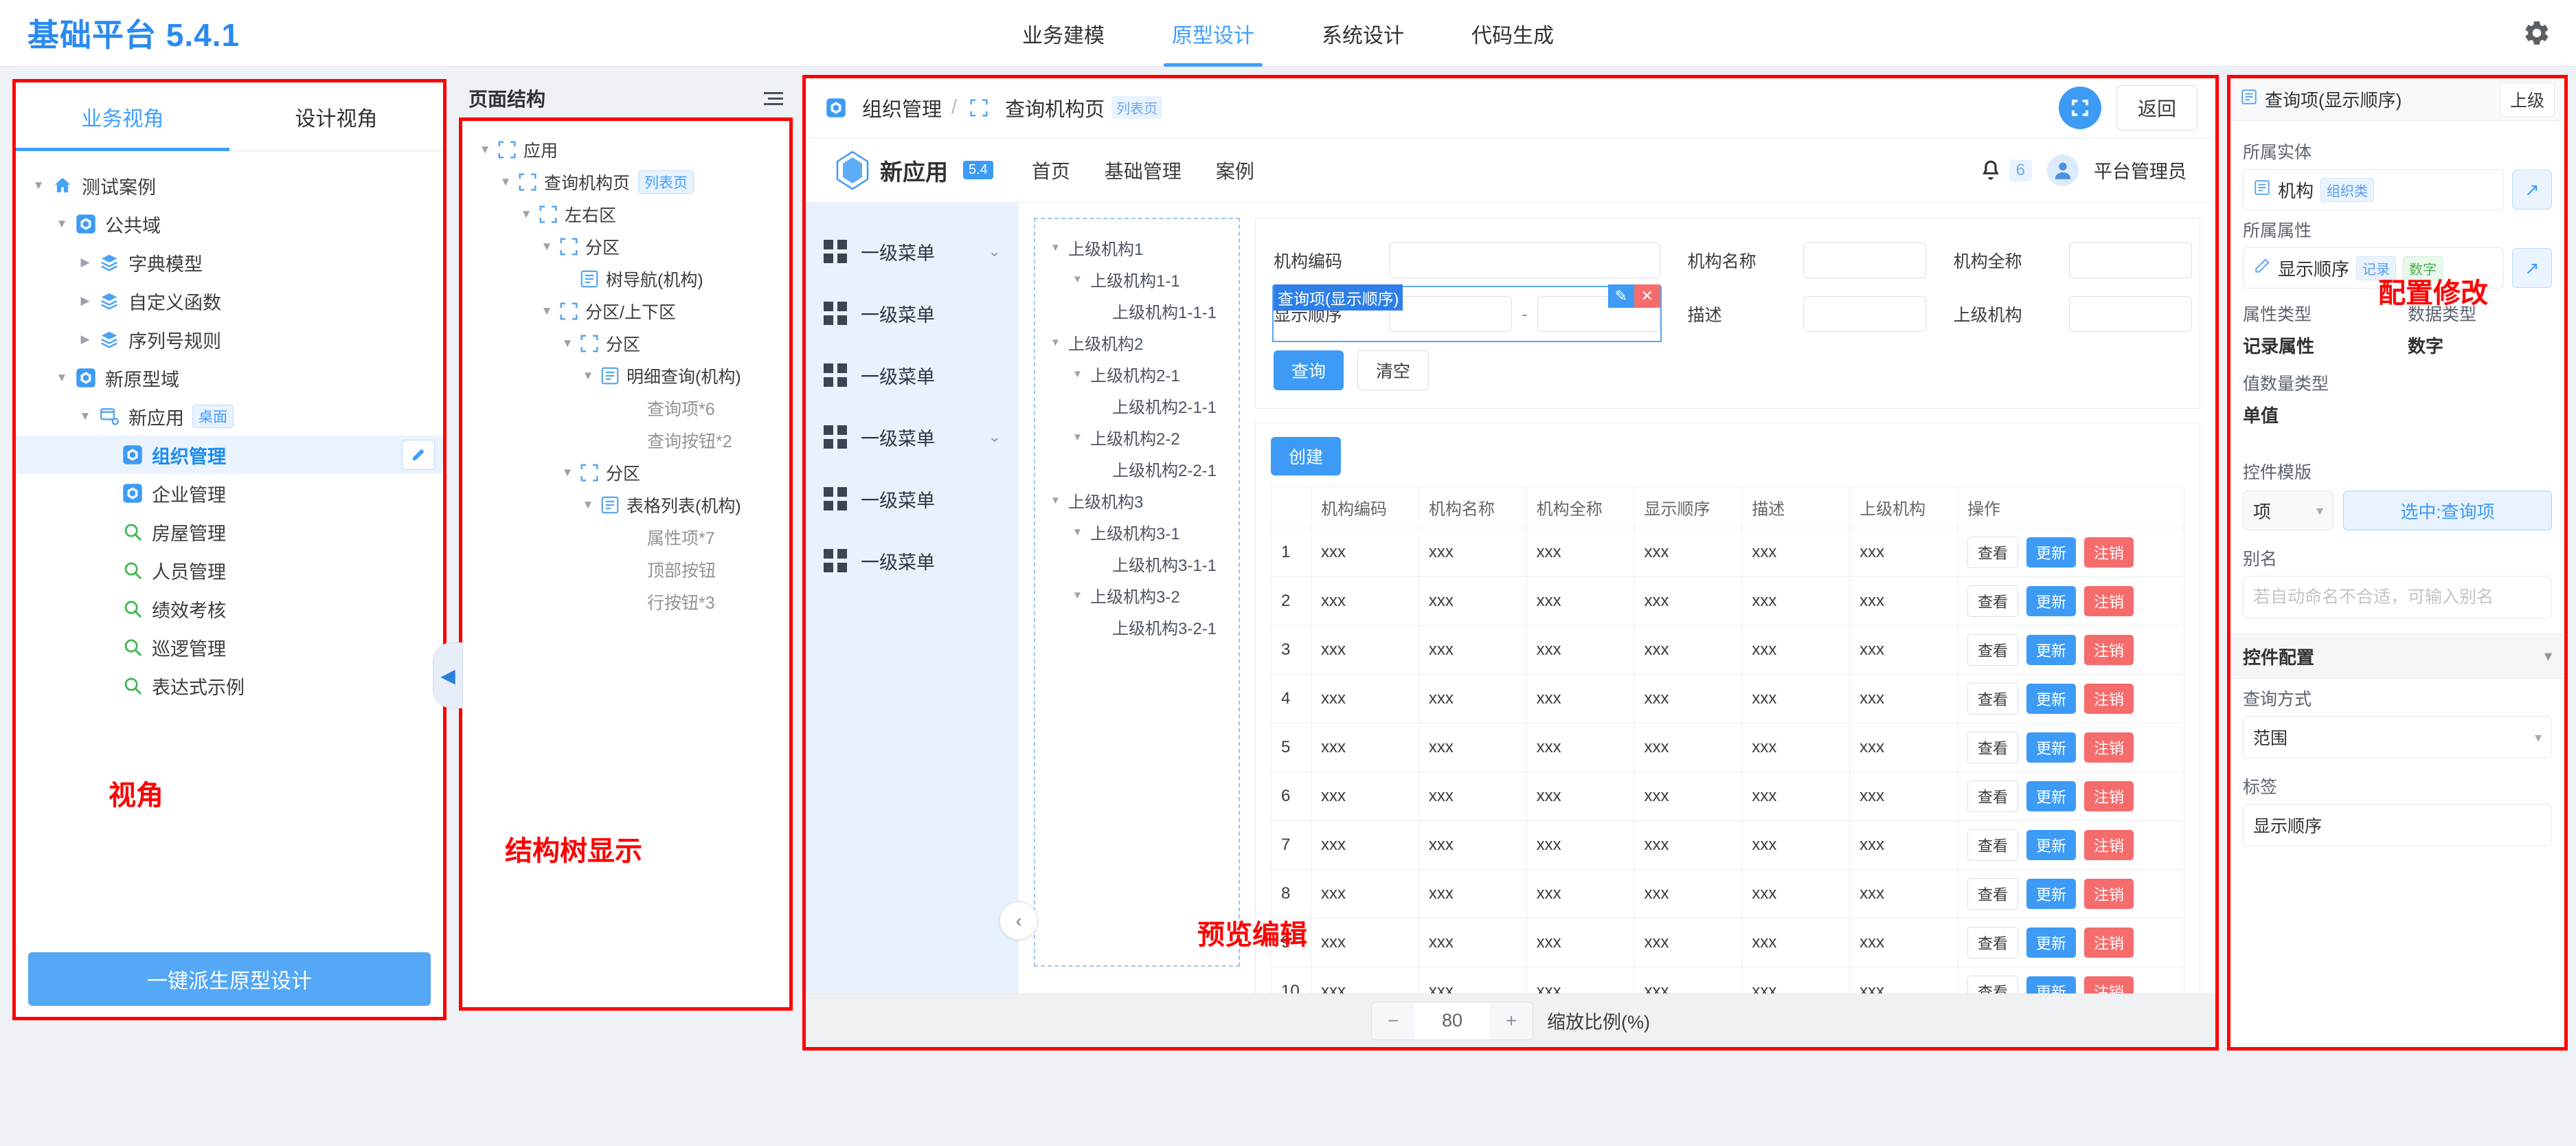  Describe the element at coordinates (1136, 500) in the screenshot. I see `org-tree-item: ▼ 上级机构3` at that location.